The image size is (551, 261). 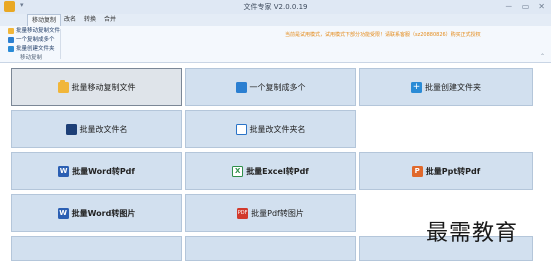 I want to click on tile-label: 批量Word转图片, so click(x=103, y=213).